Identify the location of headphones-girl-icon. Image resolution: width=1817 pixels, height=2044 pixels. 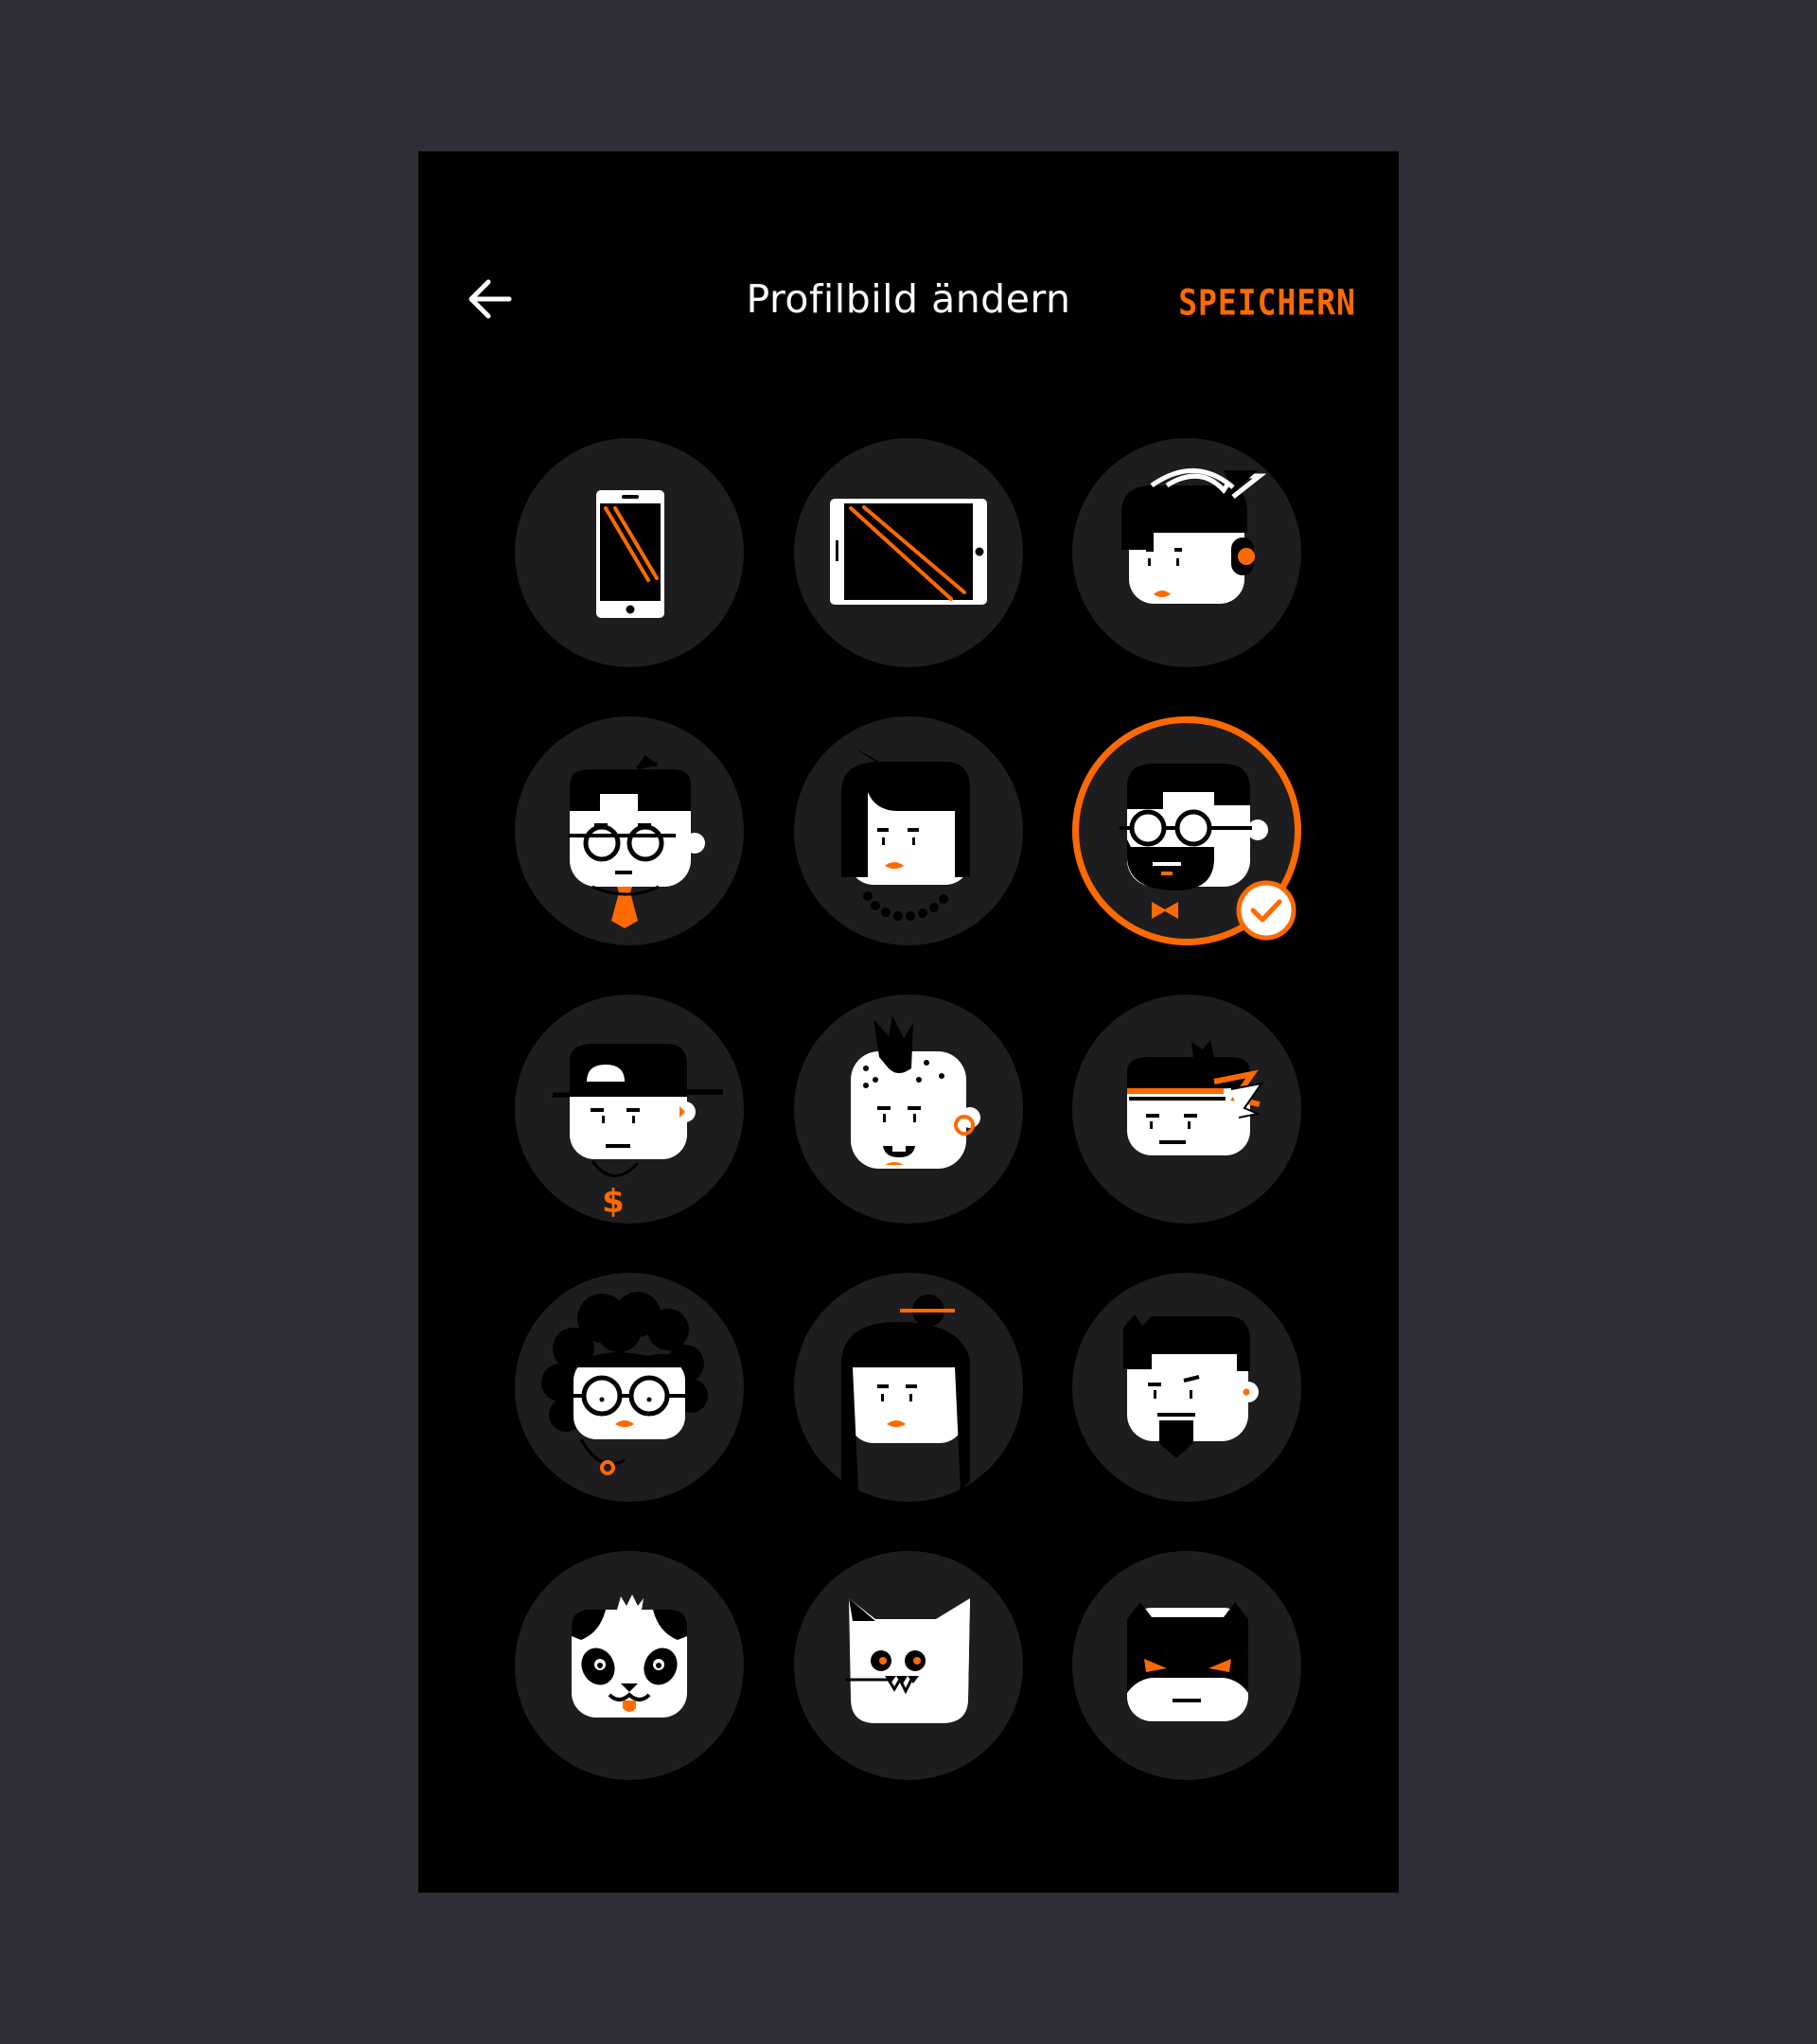
(1194, 536).